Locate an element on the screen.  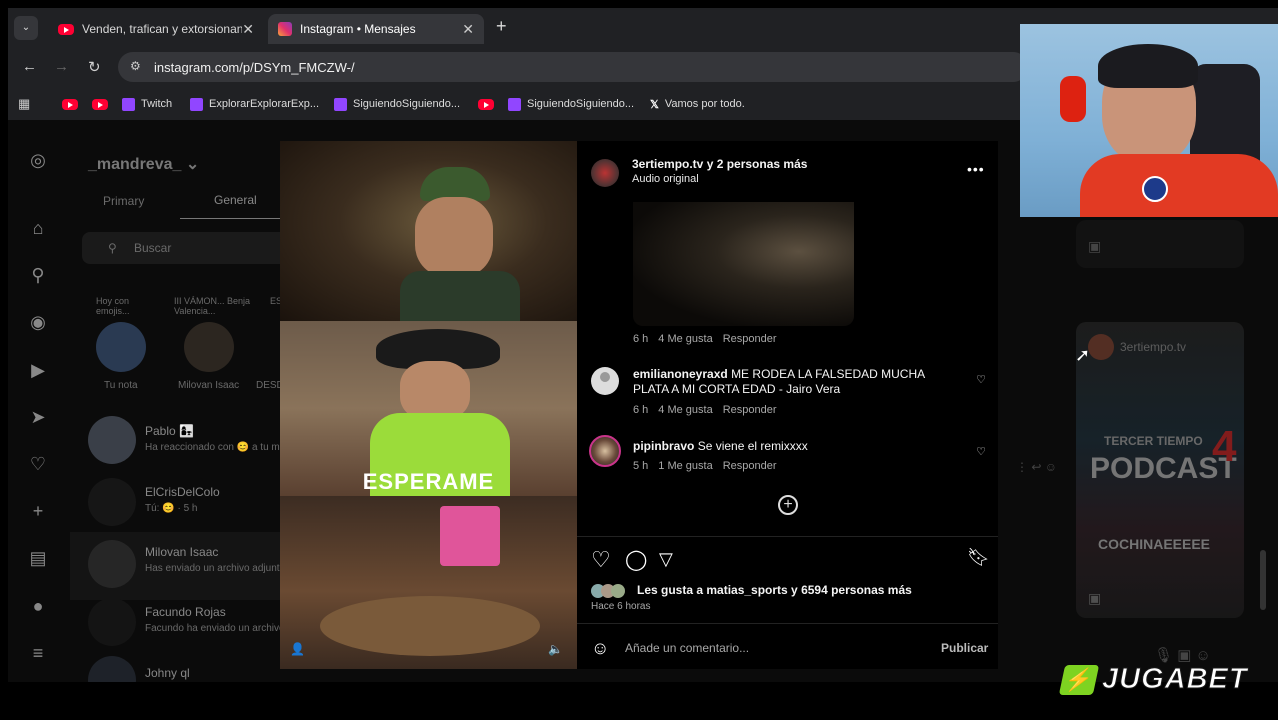
search-icon: ⚲ is located at coordinates (38, 275).